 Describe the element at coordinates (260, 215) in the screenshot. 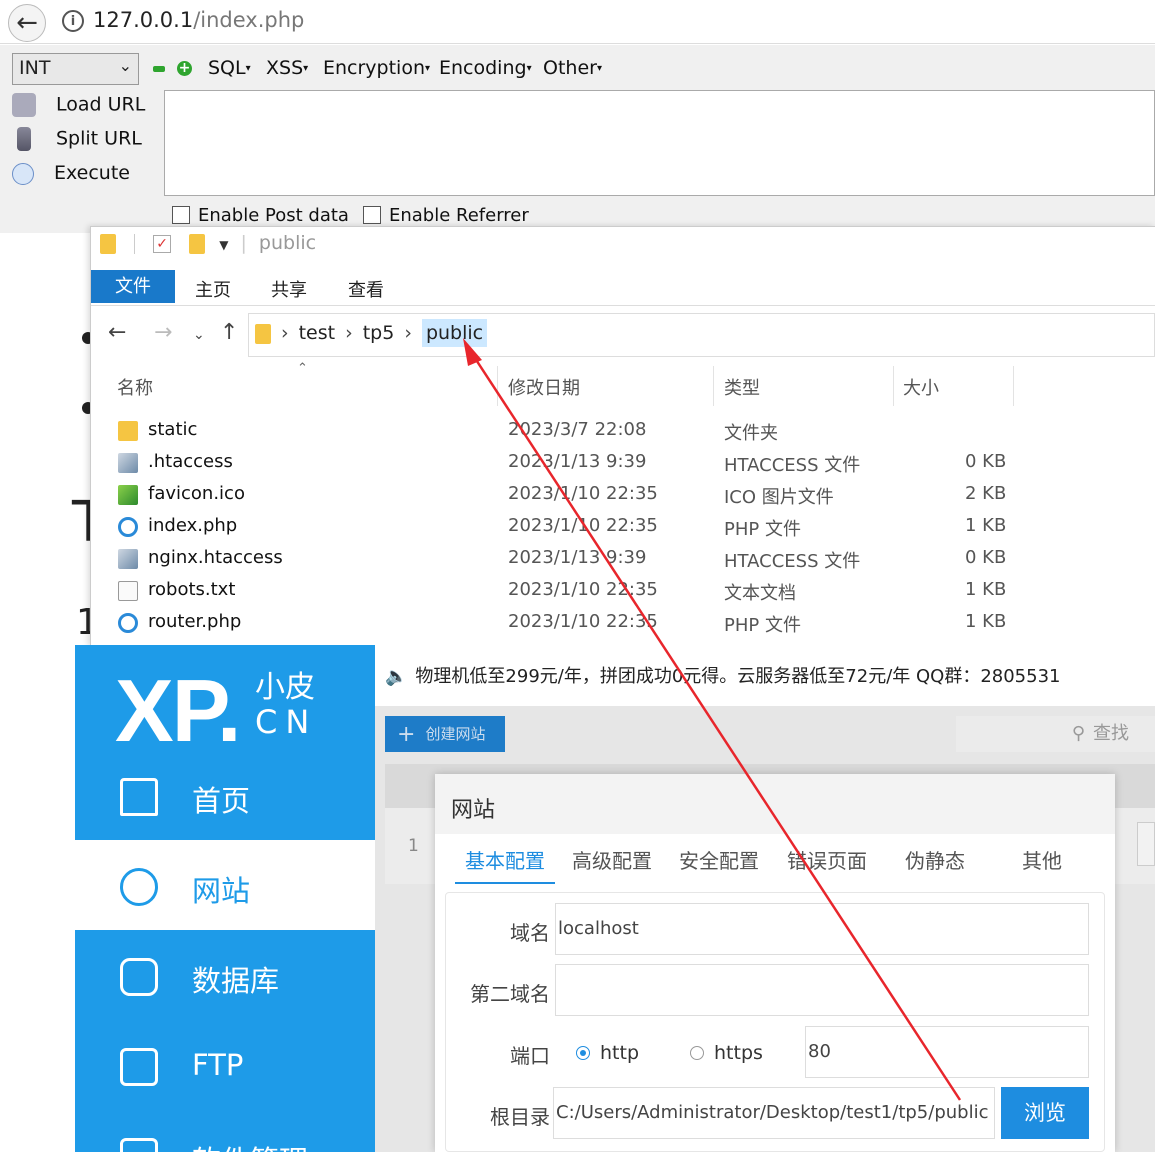

I see `enable-post-checkbox: Enable Post data` at that location.